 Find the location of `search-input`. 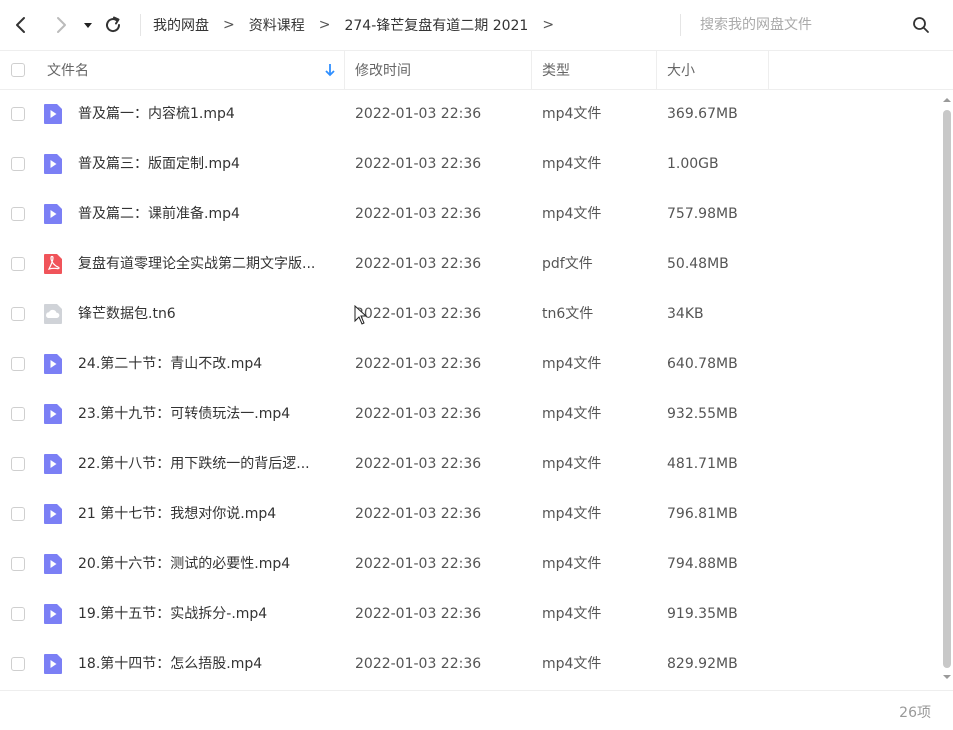

search-input is located at coordinates (800, 25).